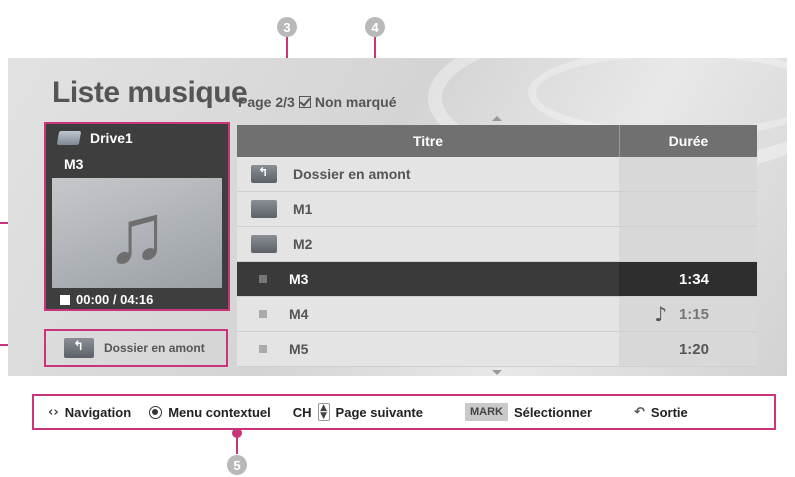 This screenshot has height=477, width=795. I want to click on row-title-cell: M1, so click(428, 209).